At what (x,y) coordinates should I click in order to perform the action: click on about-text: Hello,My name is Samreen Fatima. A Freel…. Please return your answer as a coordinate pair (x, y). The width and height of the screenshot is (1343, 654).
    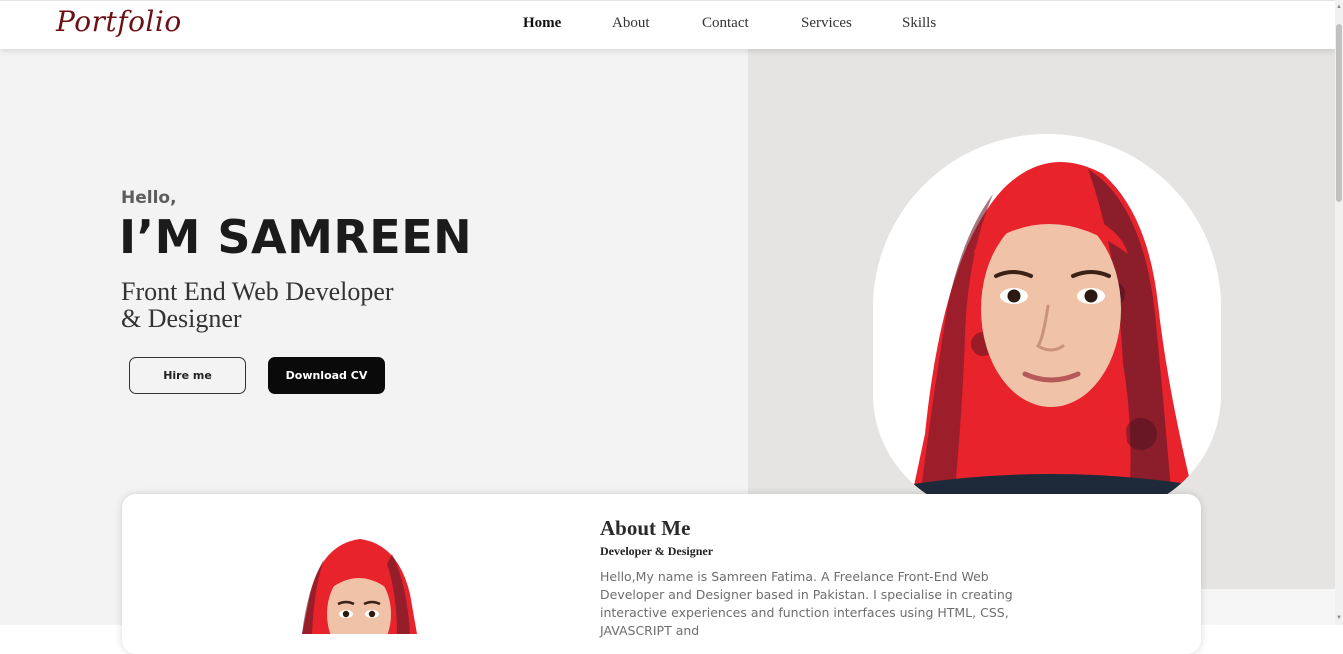
    Looking at the image, I should click on (806, 603).